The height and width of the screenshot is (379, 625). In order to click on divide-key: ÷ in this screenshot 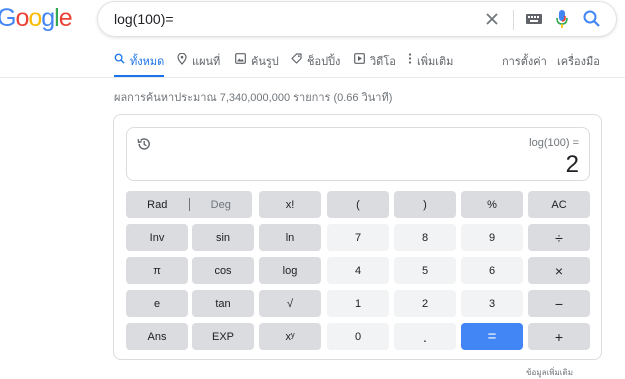, I will do `click(559, 237)`.